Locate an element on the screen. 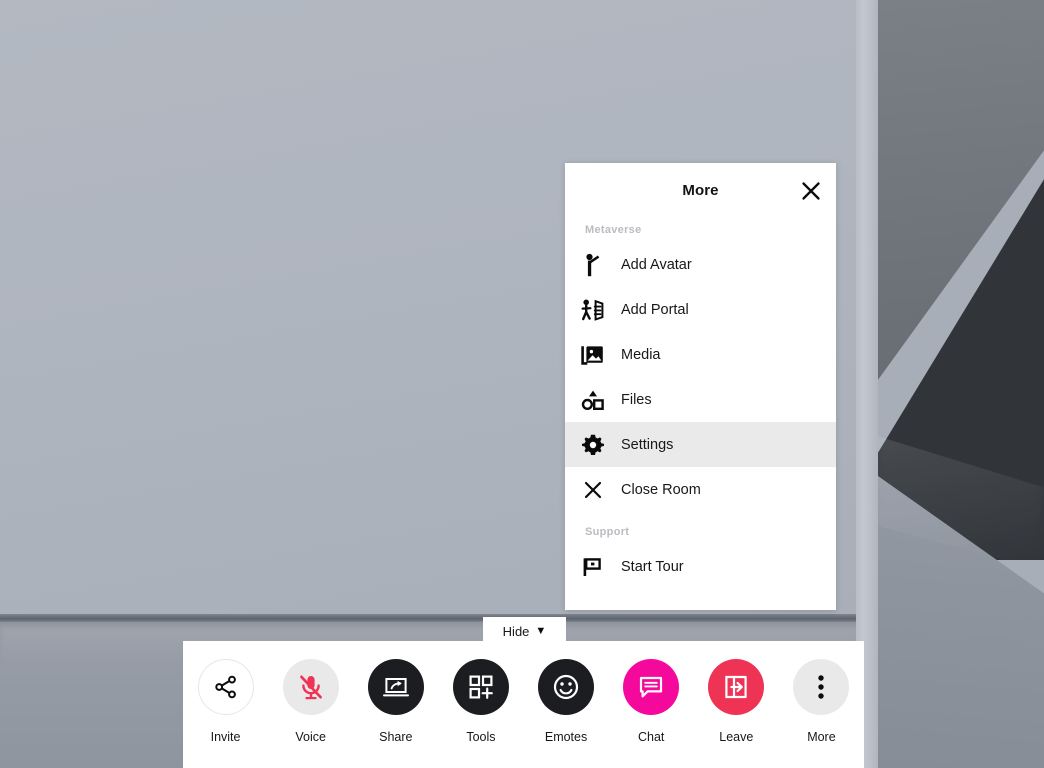  toolbar-button-label: Invite is located at coordinates (225, 737).